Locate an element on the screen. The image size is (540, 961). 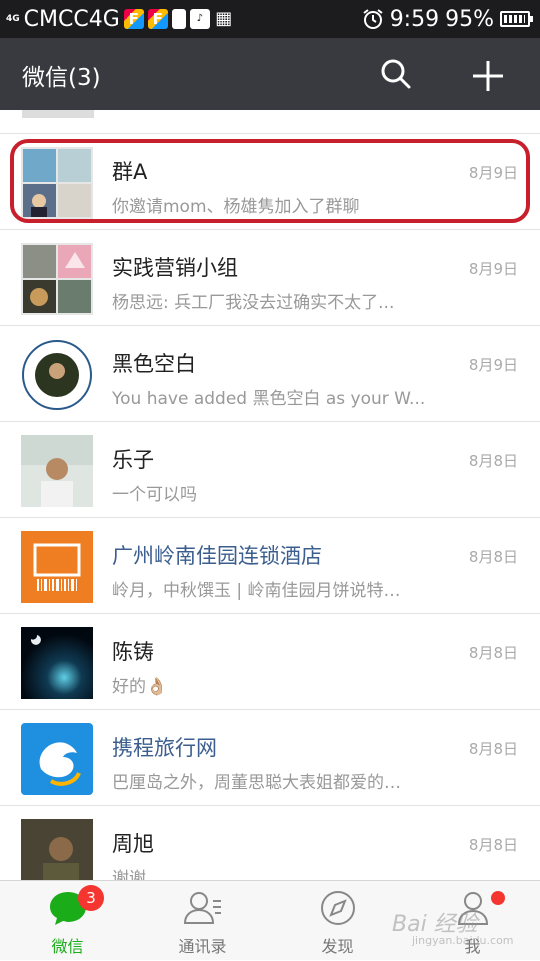
tab-label: 微信 is located at coordinates (67, 946).